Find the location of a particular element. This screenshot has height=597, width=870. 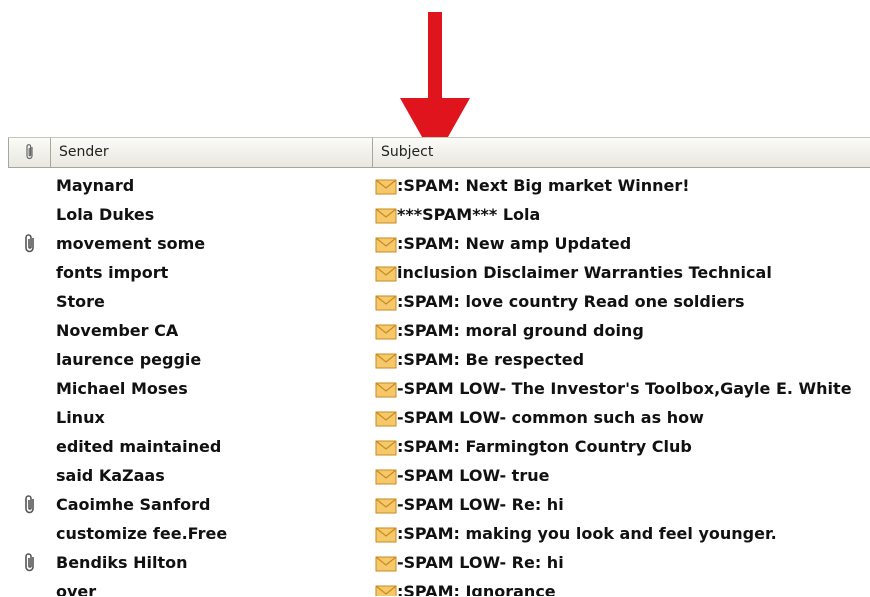

message-sender: fonts import is located at coordinates (112, 272).